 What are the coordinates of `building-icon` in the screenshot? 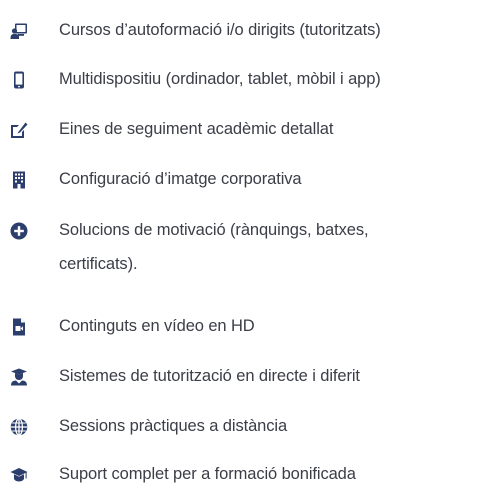 It's located at (19, 180).